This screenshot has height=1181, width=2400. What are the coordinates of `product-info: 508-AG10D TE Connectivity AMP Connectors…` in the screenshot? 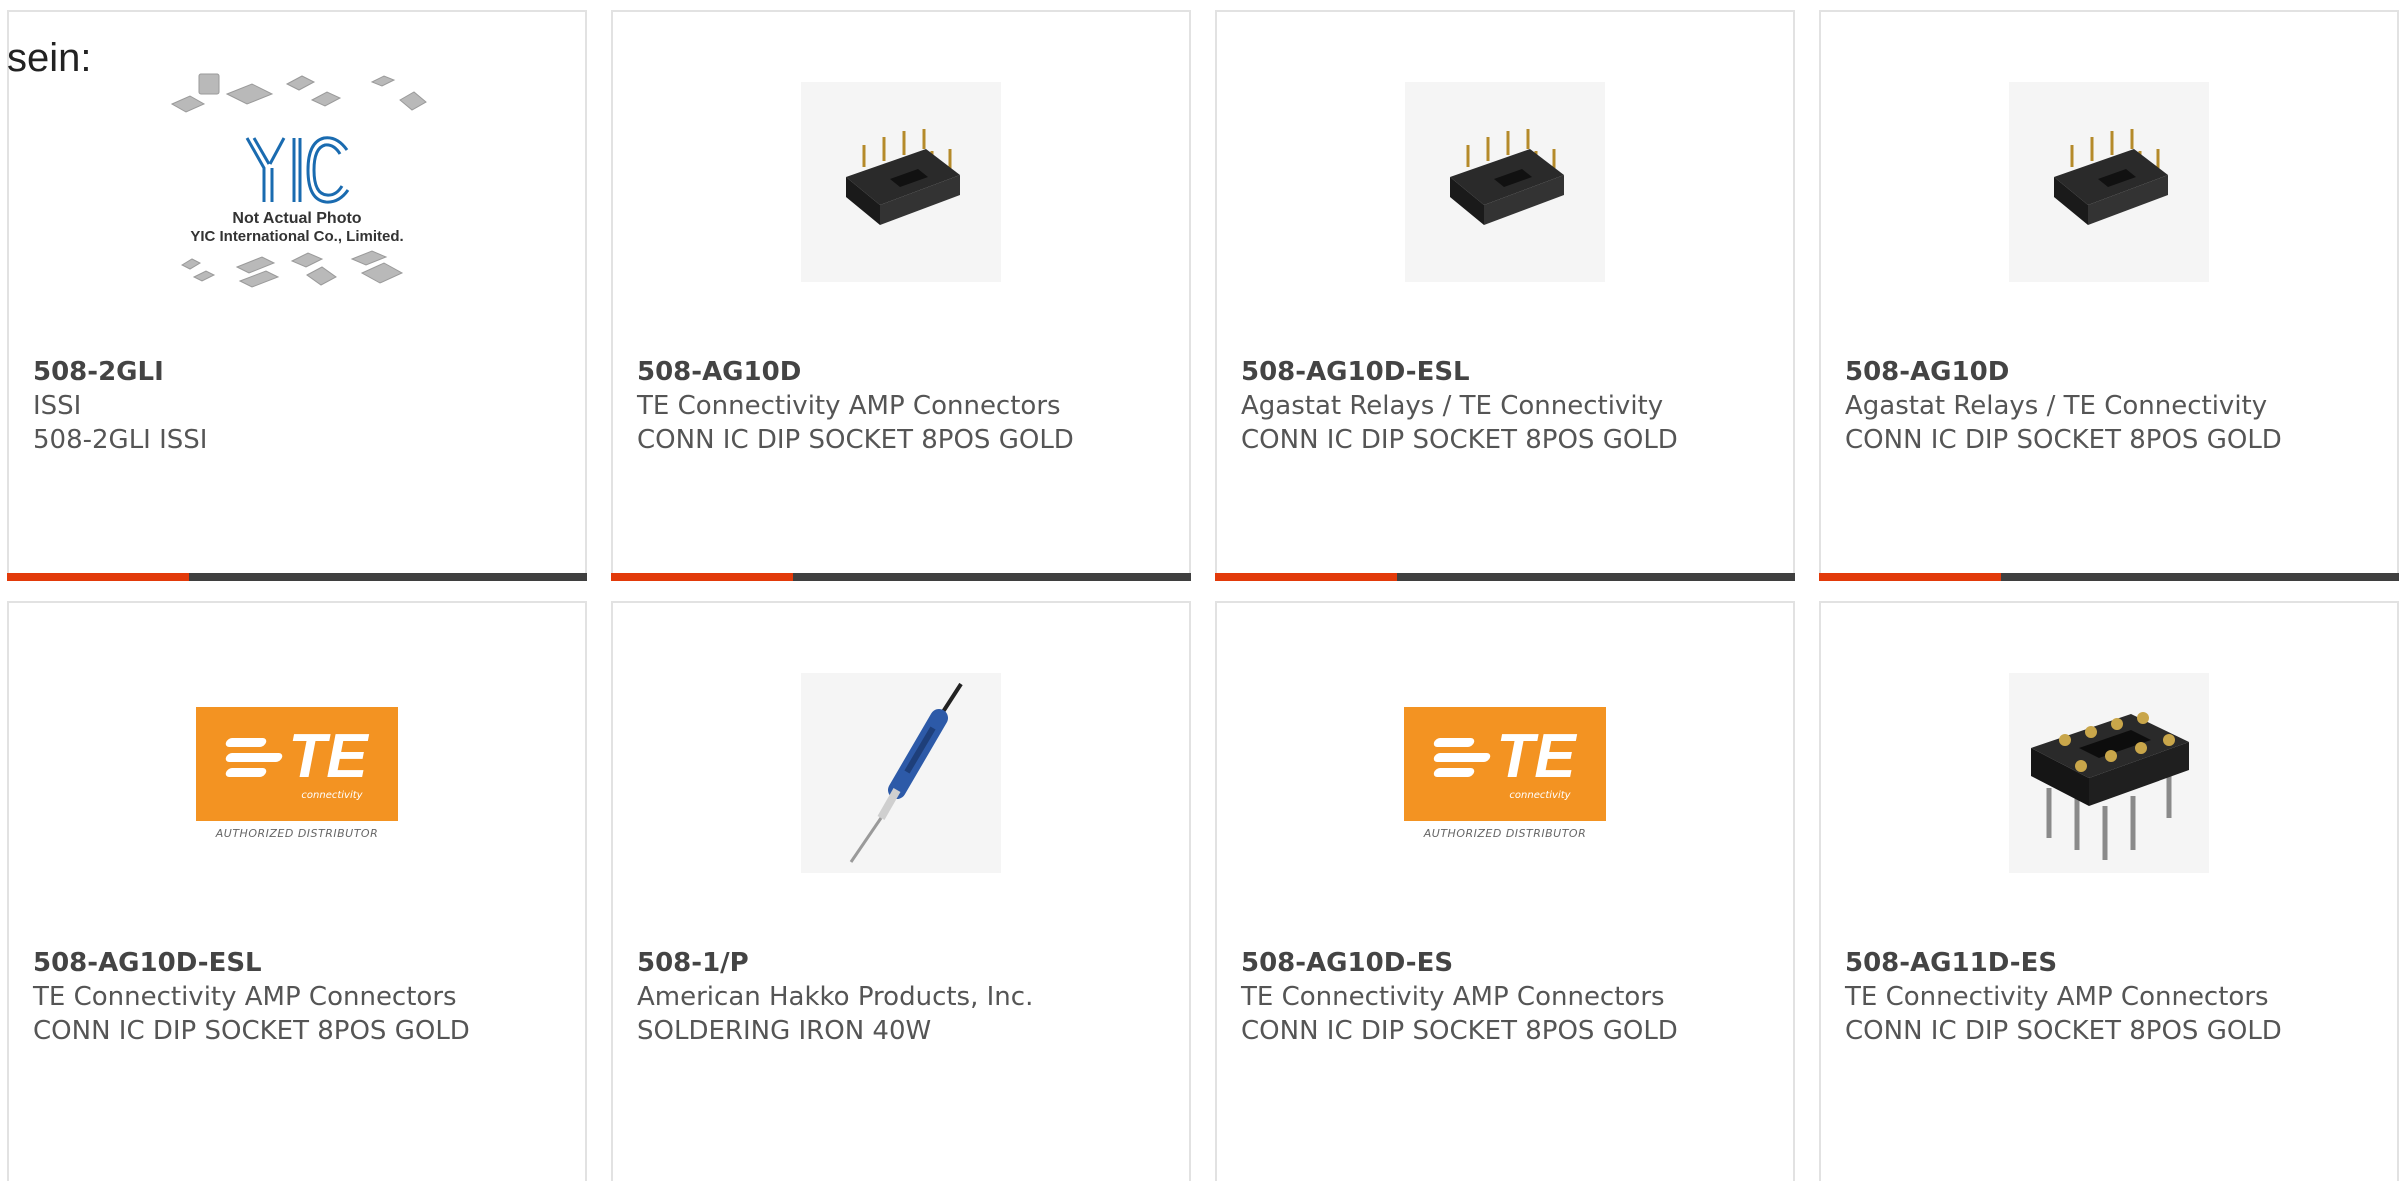 It's located at (903, 406).